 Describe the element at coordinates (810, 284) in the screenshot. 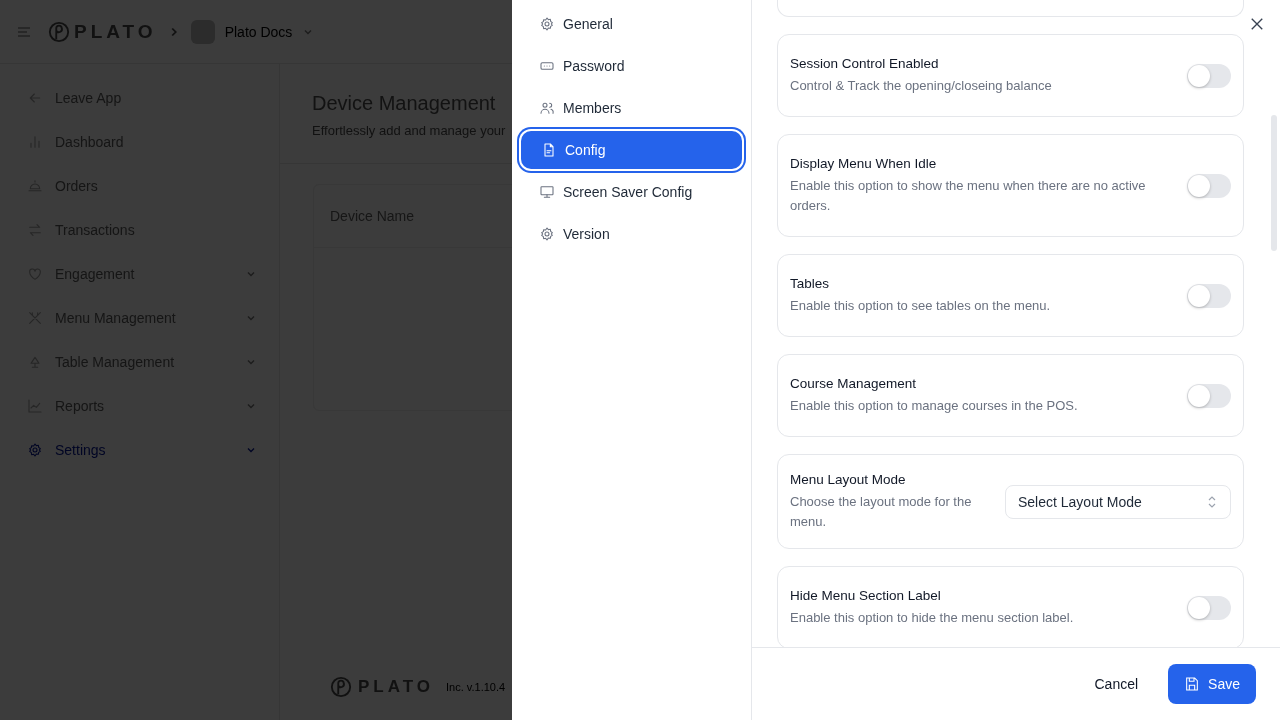

I see `setting-title: Tables` at that location.